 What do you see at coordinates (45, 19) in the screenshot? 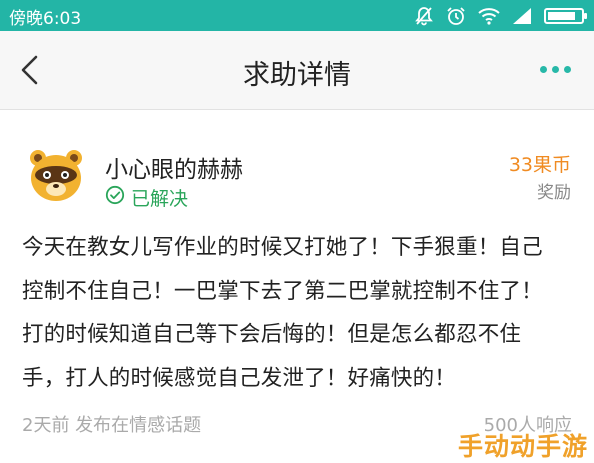
I see `status-time: 傍晚6:03` at bounding box center [45, 19].